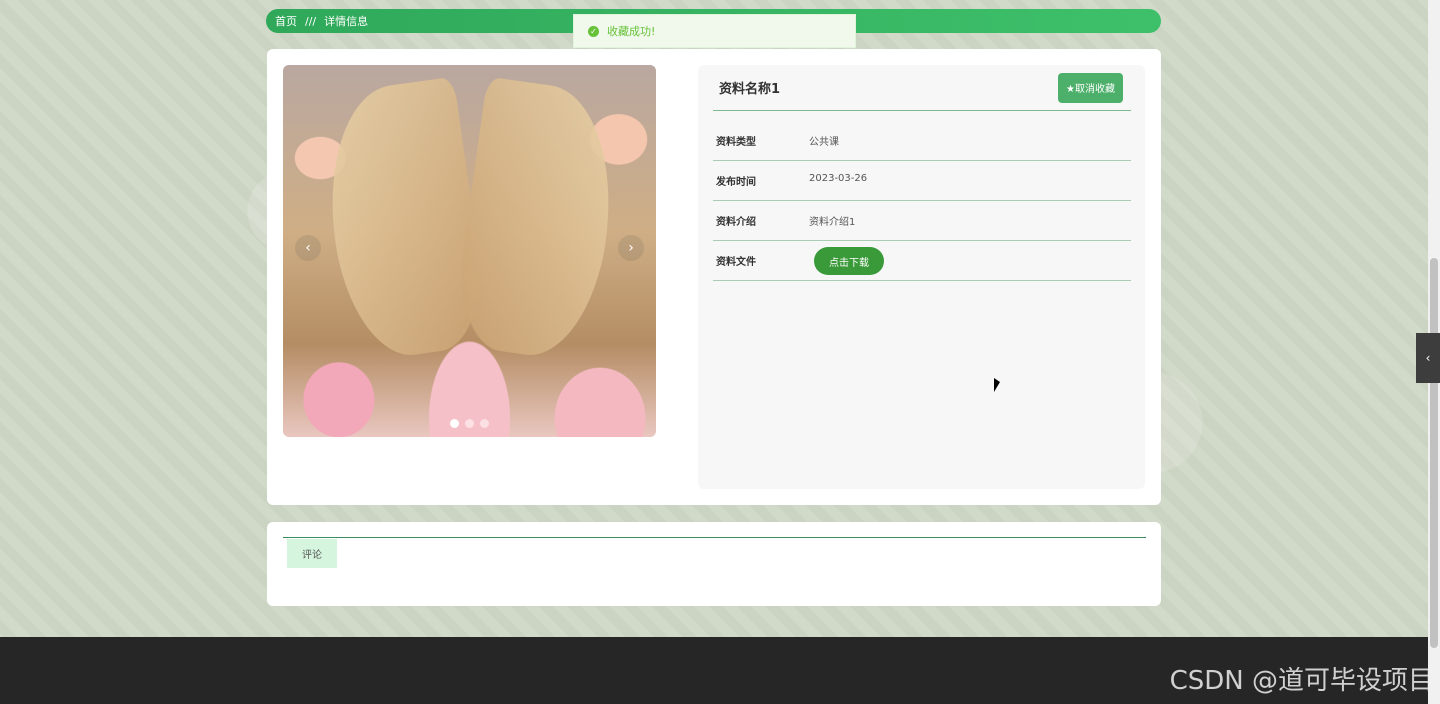  What do you see at coordinates (849, 261) in the screenshot?
I see `download-button: 点击下载` at bounding box center [849, 261].